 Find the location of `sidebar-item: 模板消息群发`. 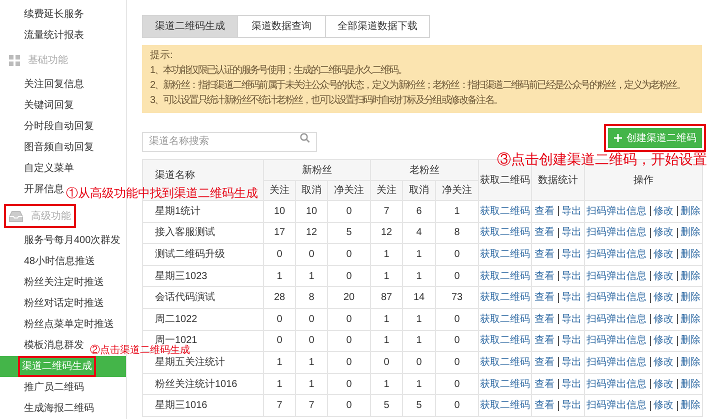

sidebar-item: 模板消息群发 is located at coordinates (54, 345).